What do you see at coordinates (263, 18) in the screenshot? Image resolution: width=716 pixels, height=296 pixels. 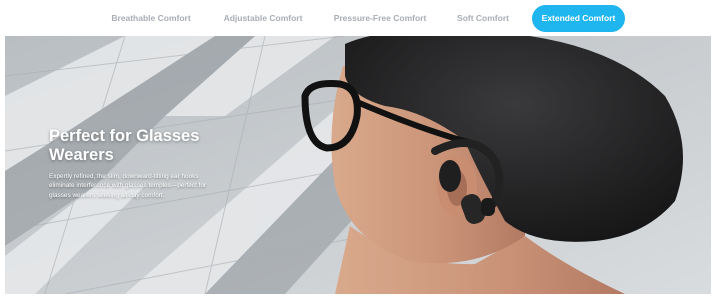 I see `tab-adjustable-comfort: Adjustable Comfort` at bounding box center [263, 18].